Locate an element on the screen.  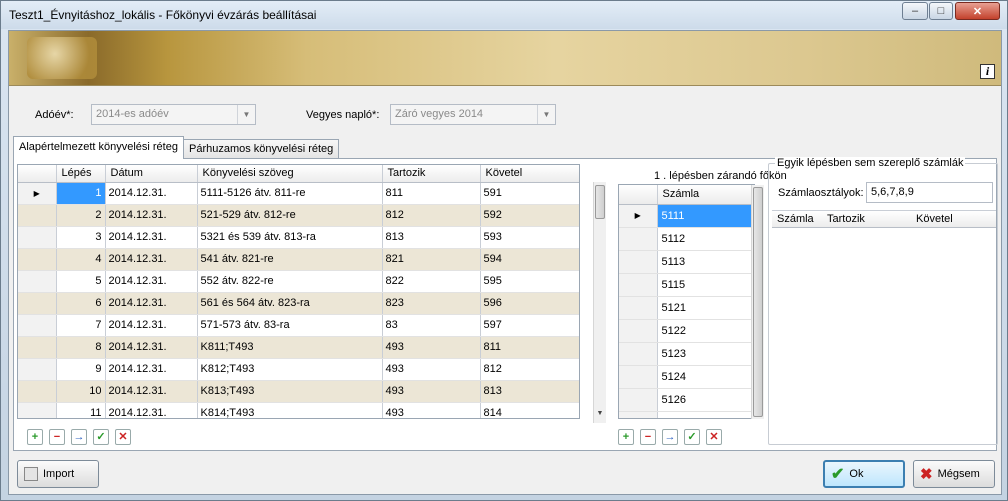
cell-szamla: 5112 is located at coordinates (705, 239).